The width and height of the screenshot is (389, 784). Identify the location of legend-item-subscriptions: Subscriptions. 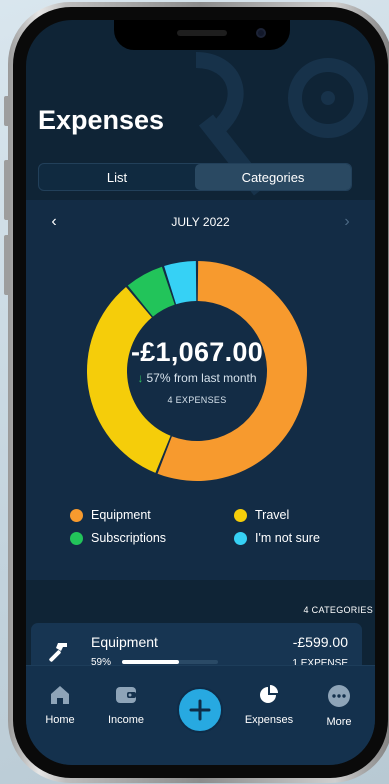
(152, 538).